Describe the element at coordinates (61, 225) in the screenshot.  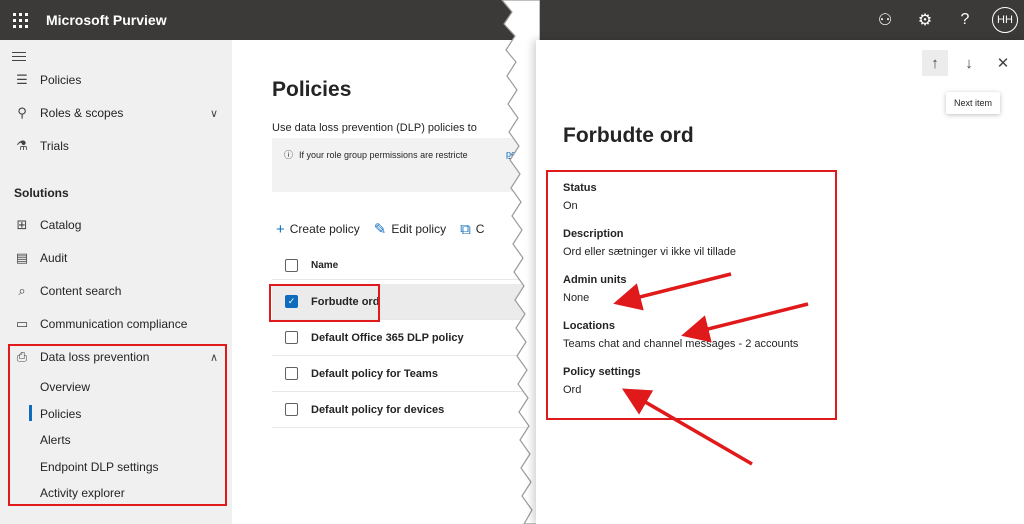
I see `sidebar-item-label: Catalog` at that location.